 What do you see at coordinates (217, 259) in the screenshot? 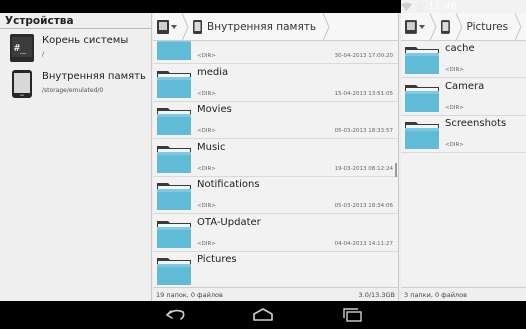
I see `folder-name: Pictures` at bounding box center [217, 259].